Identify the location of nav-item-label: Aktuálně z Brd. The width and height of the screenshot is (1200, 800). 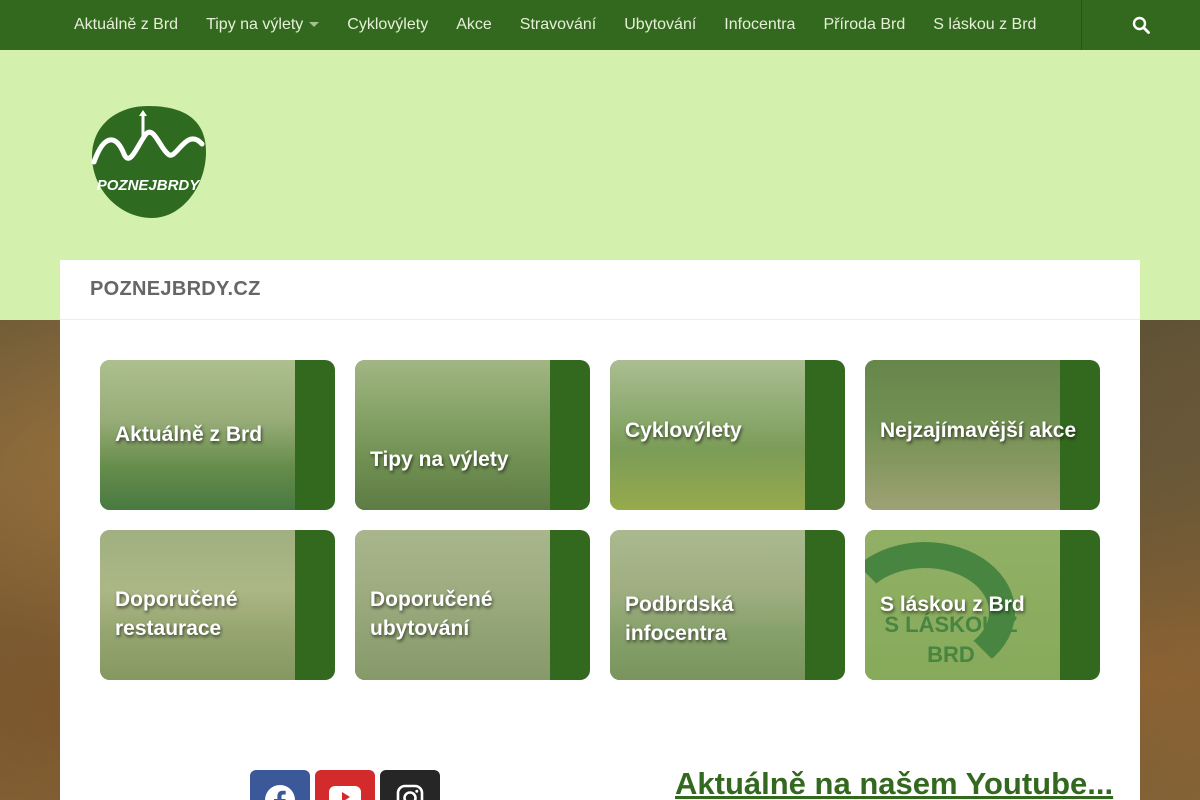
(126, 24).